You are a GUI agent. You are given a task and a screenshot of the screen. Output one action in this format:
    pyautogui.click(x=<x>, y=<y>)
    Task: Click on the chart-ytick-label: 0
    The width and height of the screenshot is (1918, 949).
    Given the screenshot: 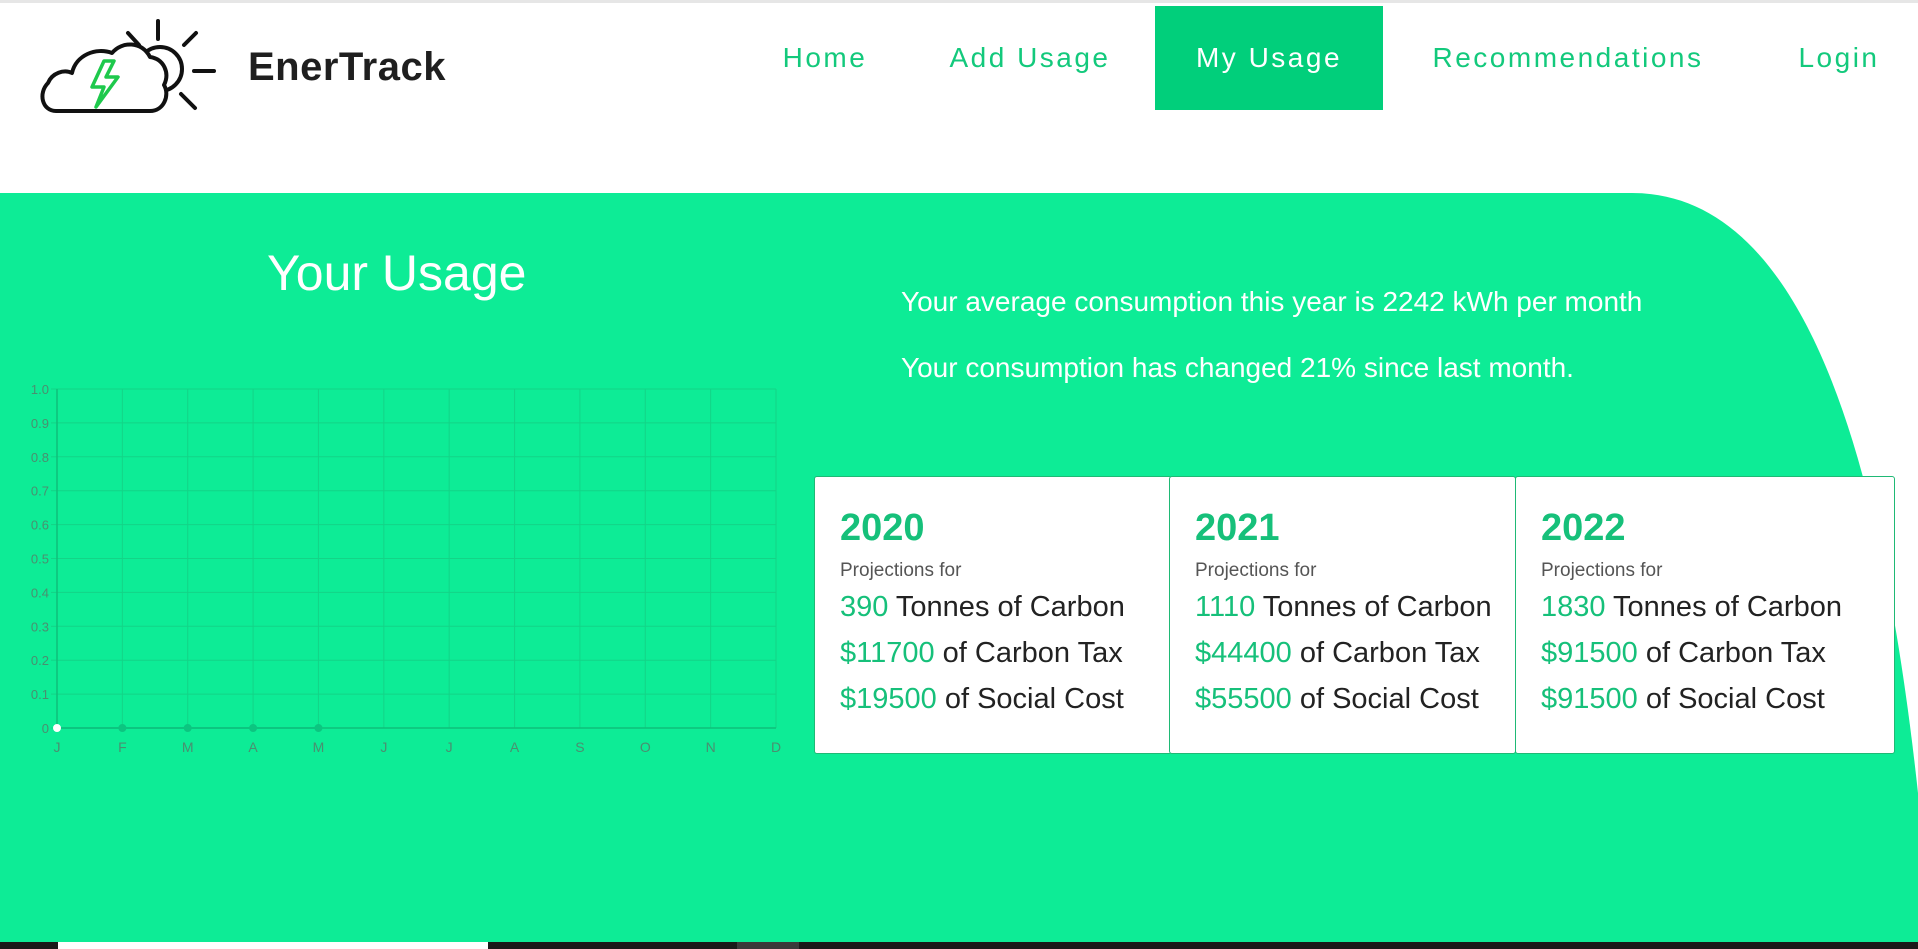 What is the action you would take?
    pyautogui.click(x=45, y=728)
    